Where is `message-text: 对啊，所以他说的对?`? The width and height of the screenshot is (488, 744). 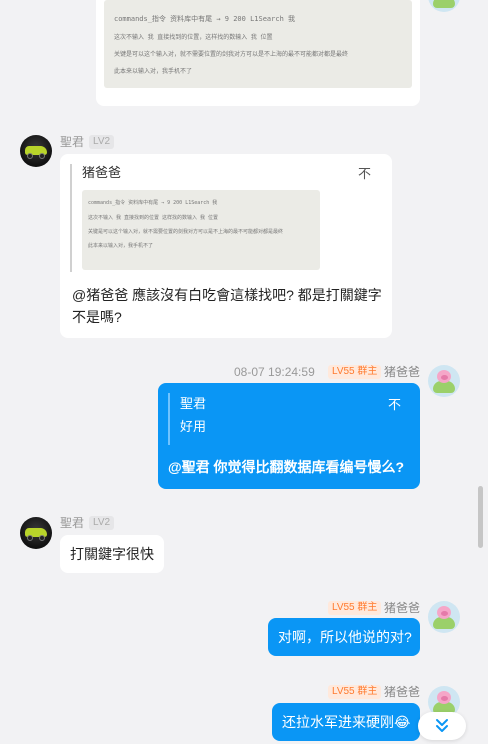
message-text: 对啊，所以他说的对? is located at coordinates (345, 637).